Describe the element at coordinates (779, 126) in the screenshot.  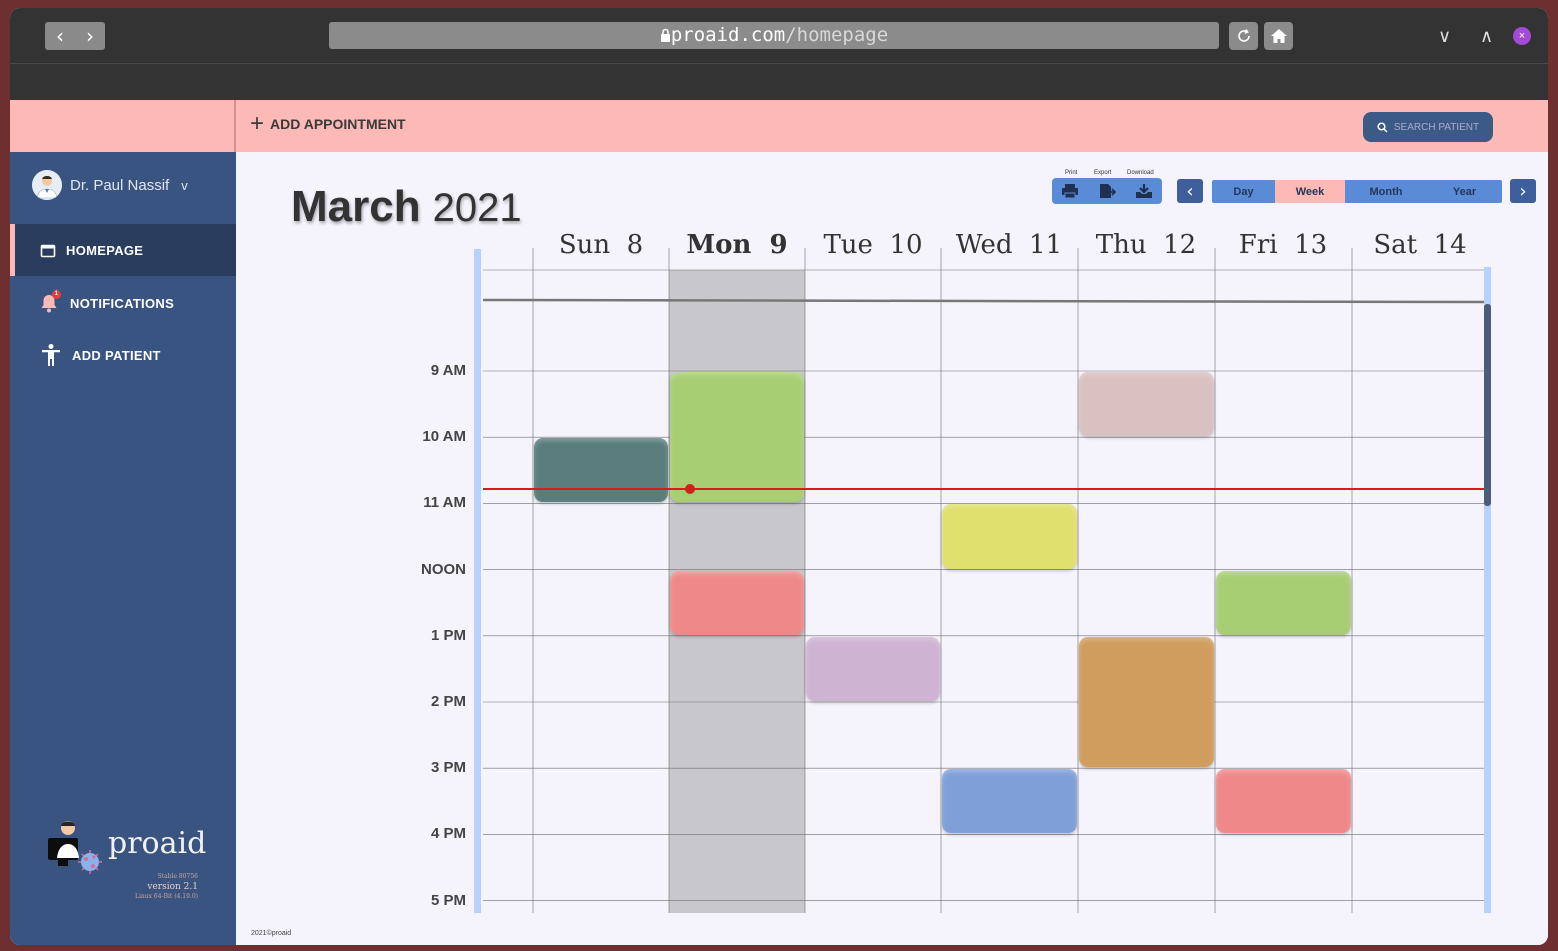
I see `app-topbar: + ADD APPOINTMENT SEARCH PATIENT` at that location.